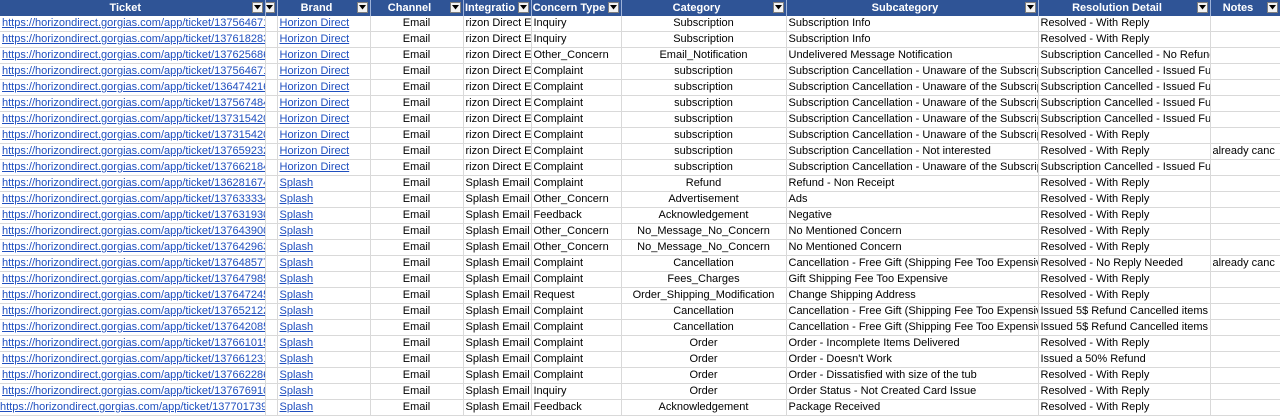  Describe the element at coordinates (912, 295) in the screenshot. I see `subcategory-cell: Change Shipping Address` at that location.